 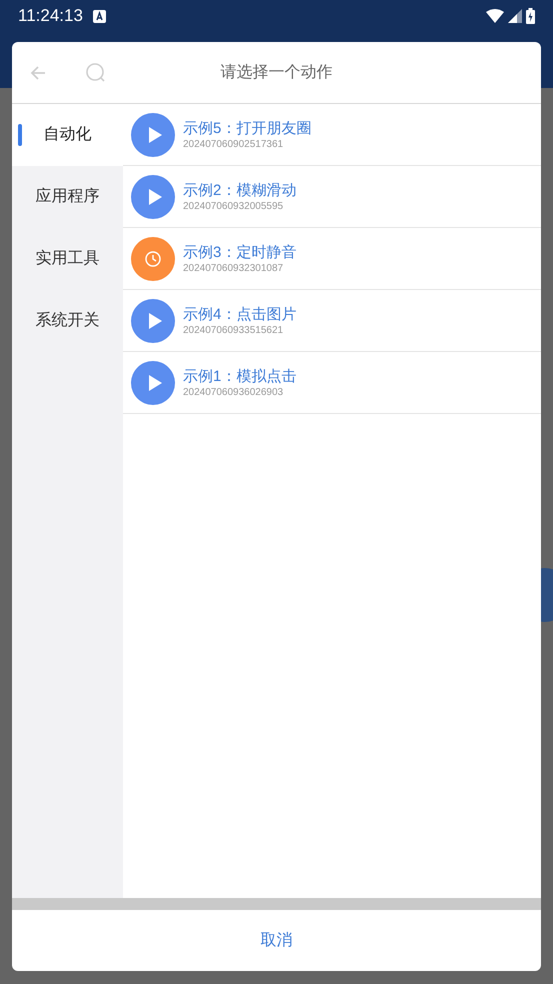 What do you see at coordinates (233, 144) in the screenshot?
I see `action-id: 202407060902517361` at bounding box center [233, 144].